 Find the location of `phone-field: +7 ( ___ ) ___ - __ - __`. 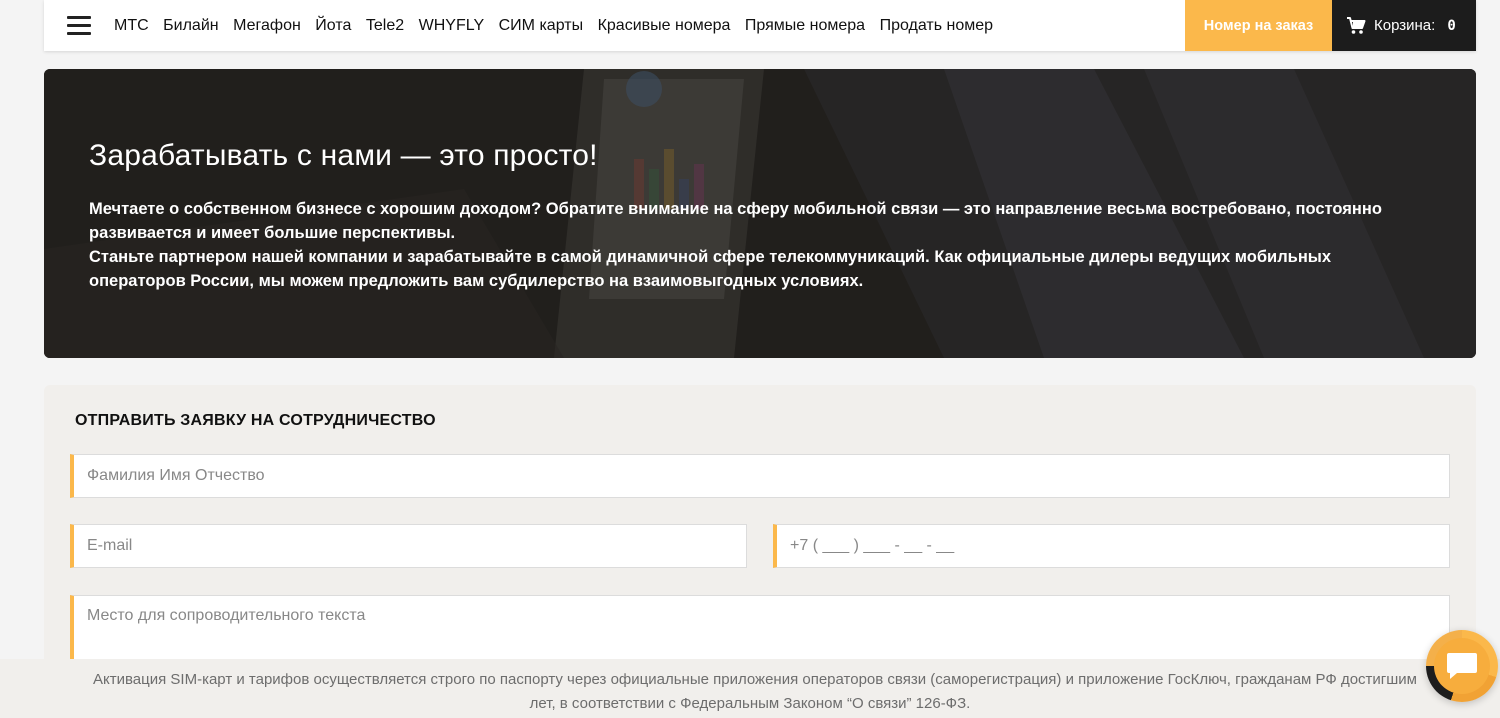

phone-field: +7 ( ___ ) ___ - __ - __ is located at coordinates (1111, 546).